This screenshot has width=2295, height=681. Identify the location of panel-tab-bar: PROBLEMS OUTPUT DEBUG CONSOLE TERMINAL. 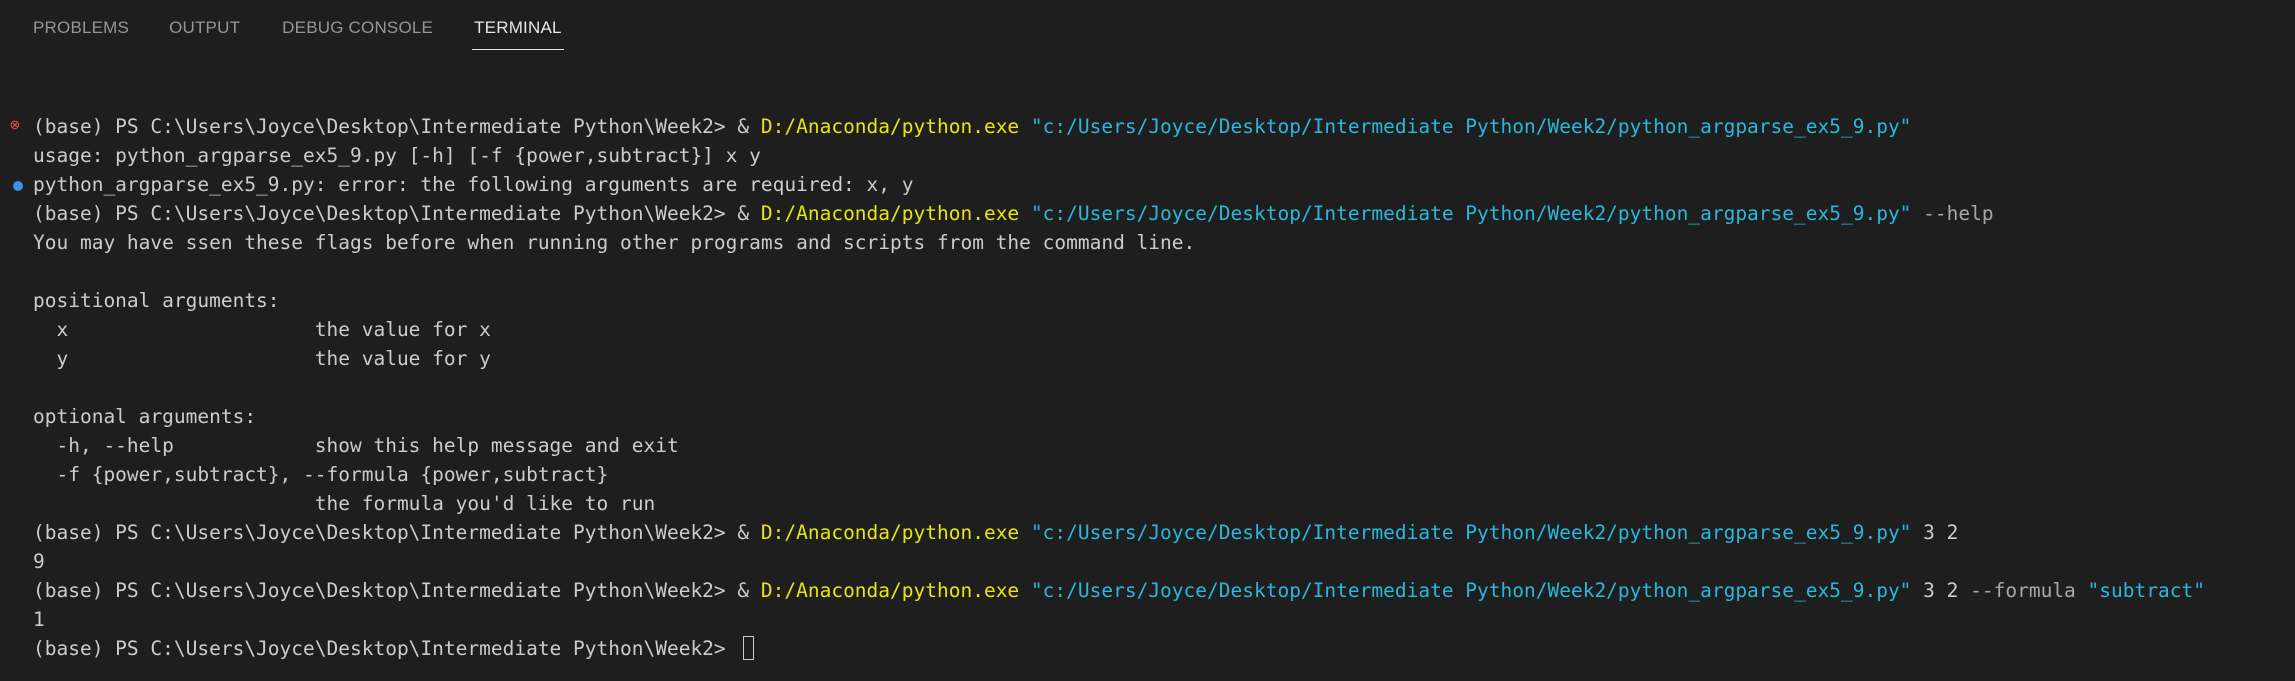
(1147, 27).